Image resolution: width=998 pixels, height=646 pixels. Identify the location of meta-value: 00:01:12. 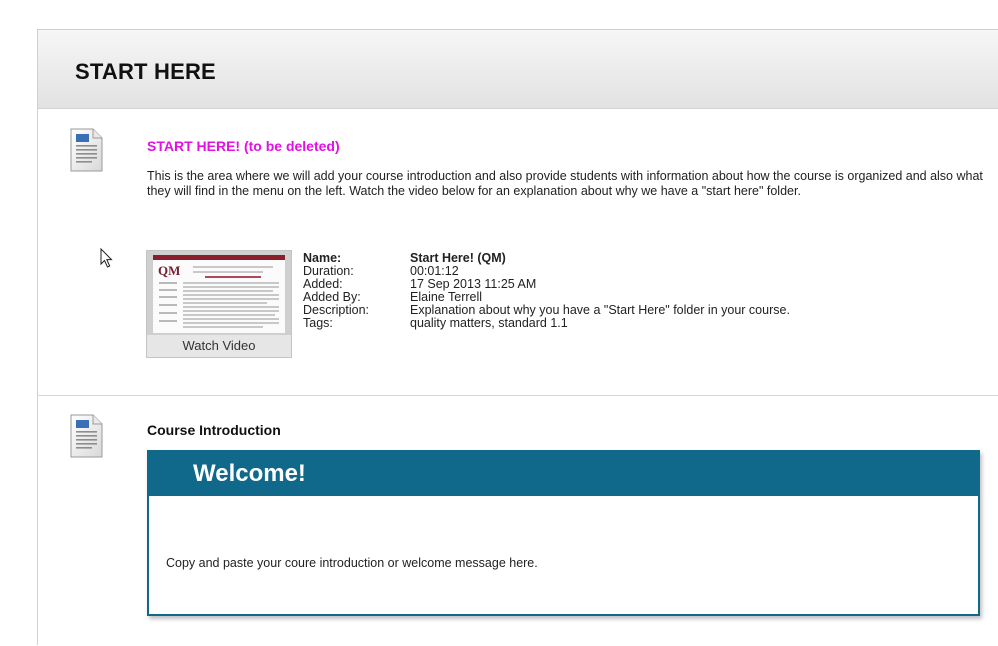
(434, 270).